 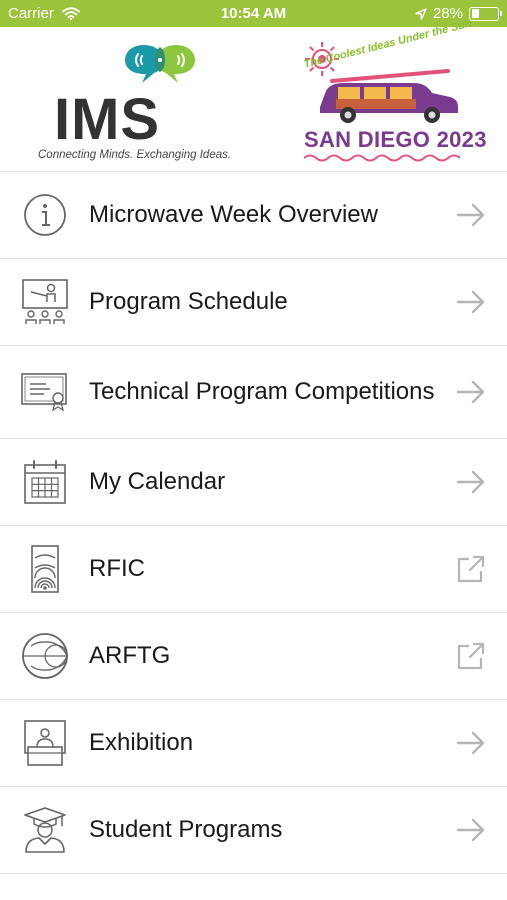 What do you see at coordinates (45, 392) in the screenshot?
I see `certificate-icon` at bounding box center [45, 392].